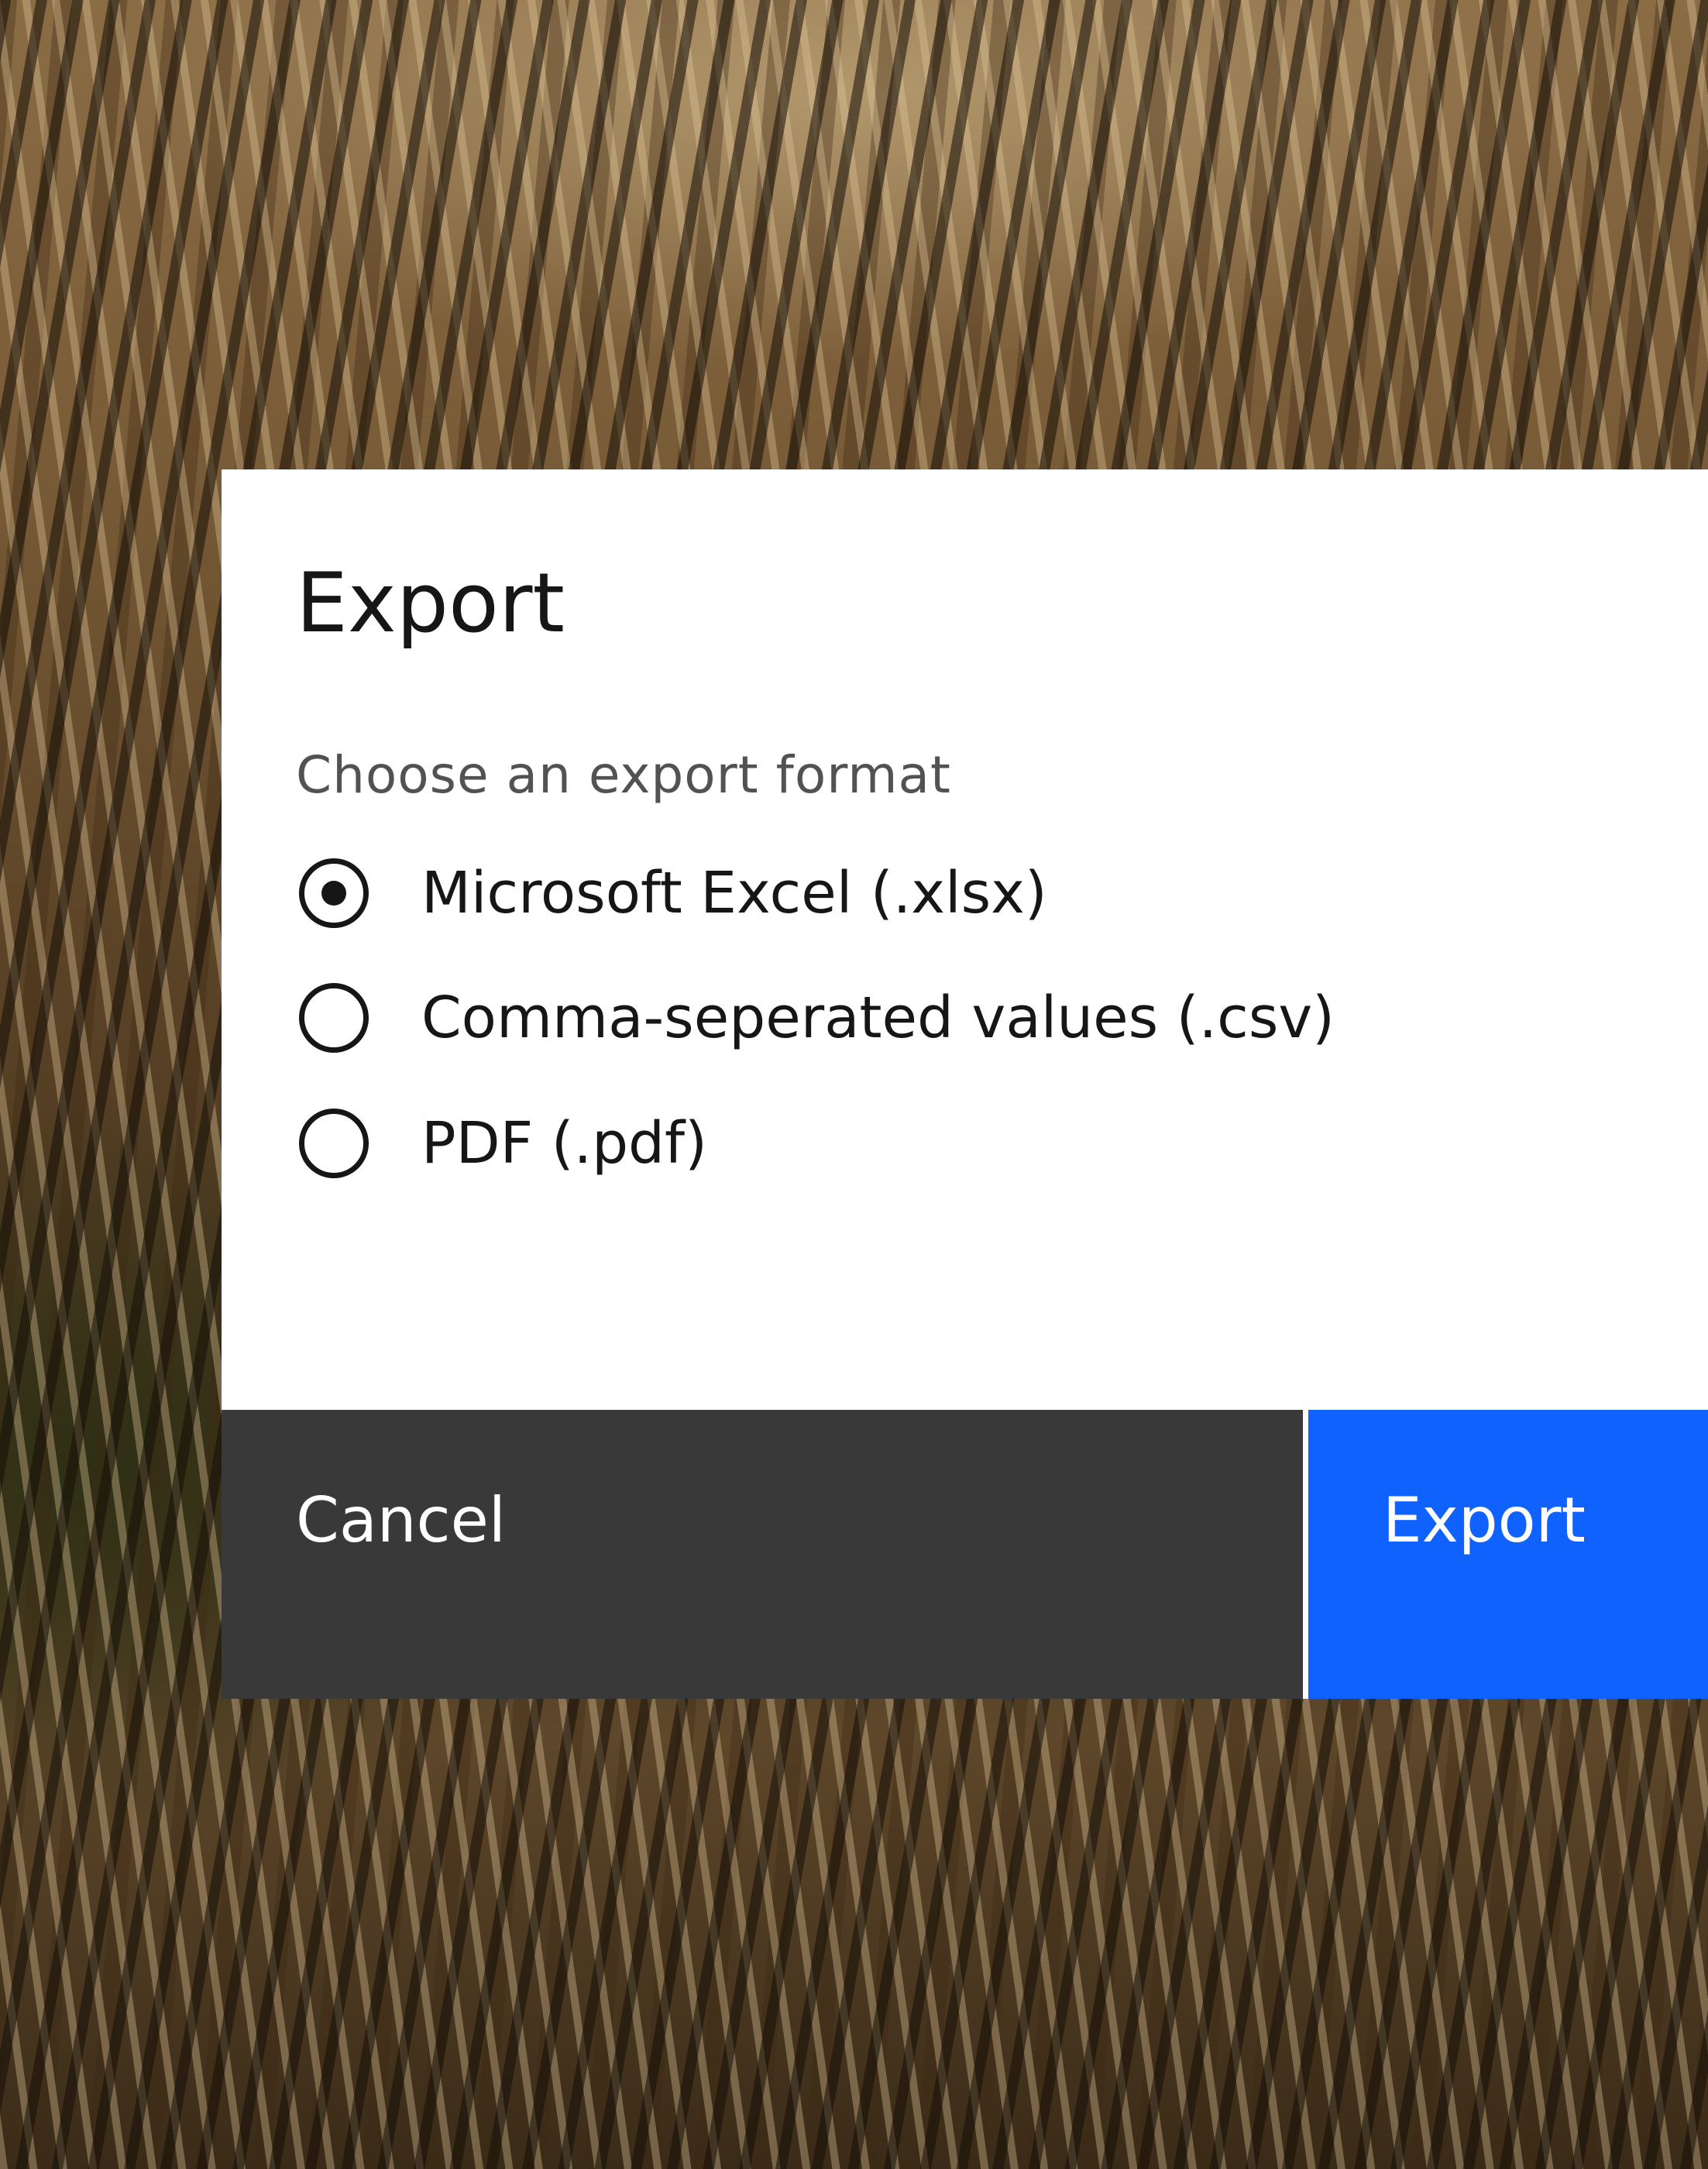 The height and width of the screenshot is (2169, 1708). I want to click on export-button-label: Export, so click(1484, 1520).